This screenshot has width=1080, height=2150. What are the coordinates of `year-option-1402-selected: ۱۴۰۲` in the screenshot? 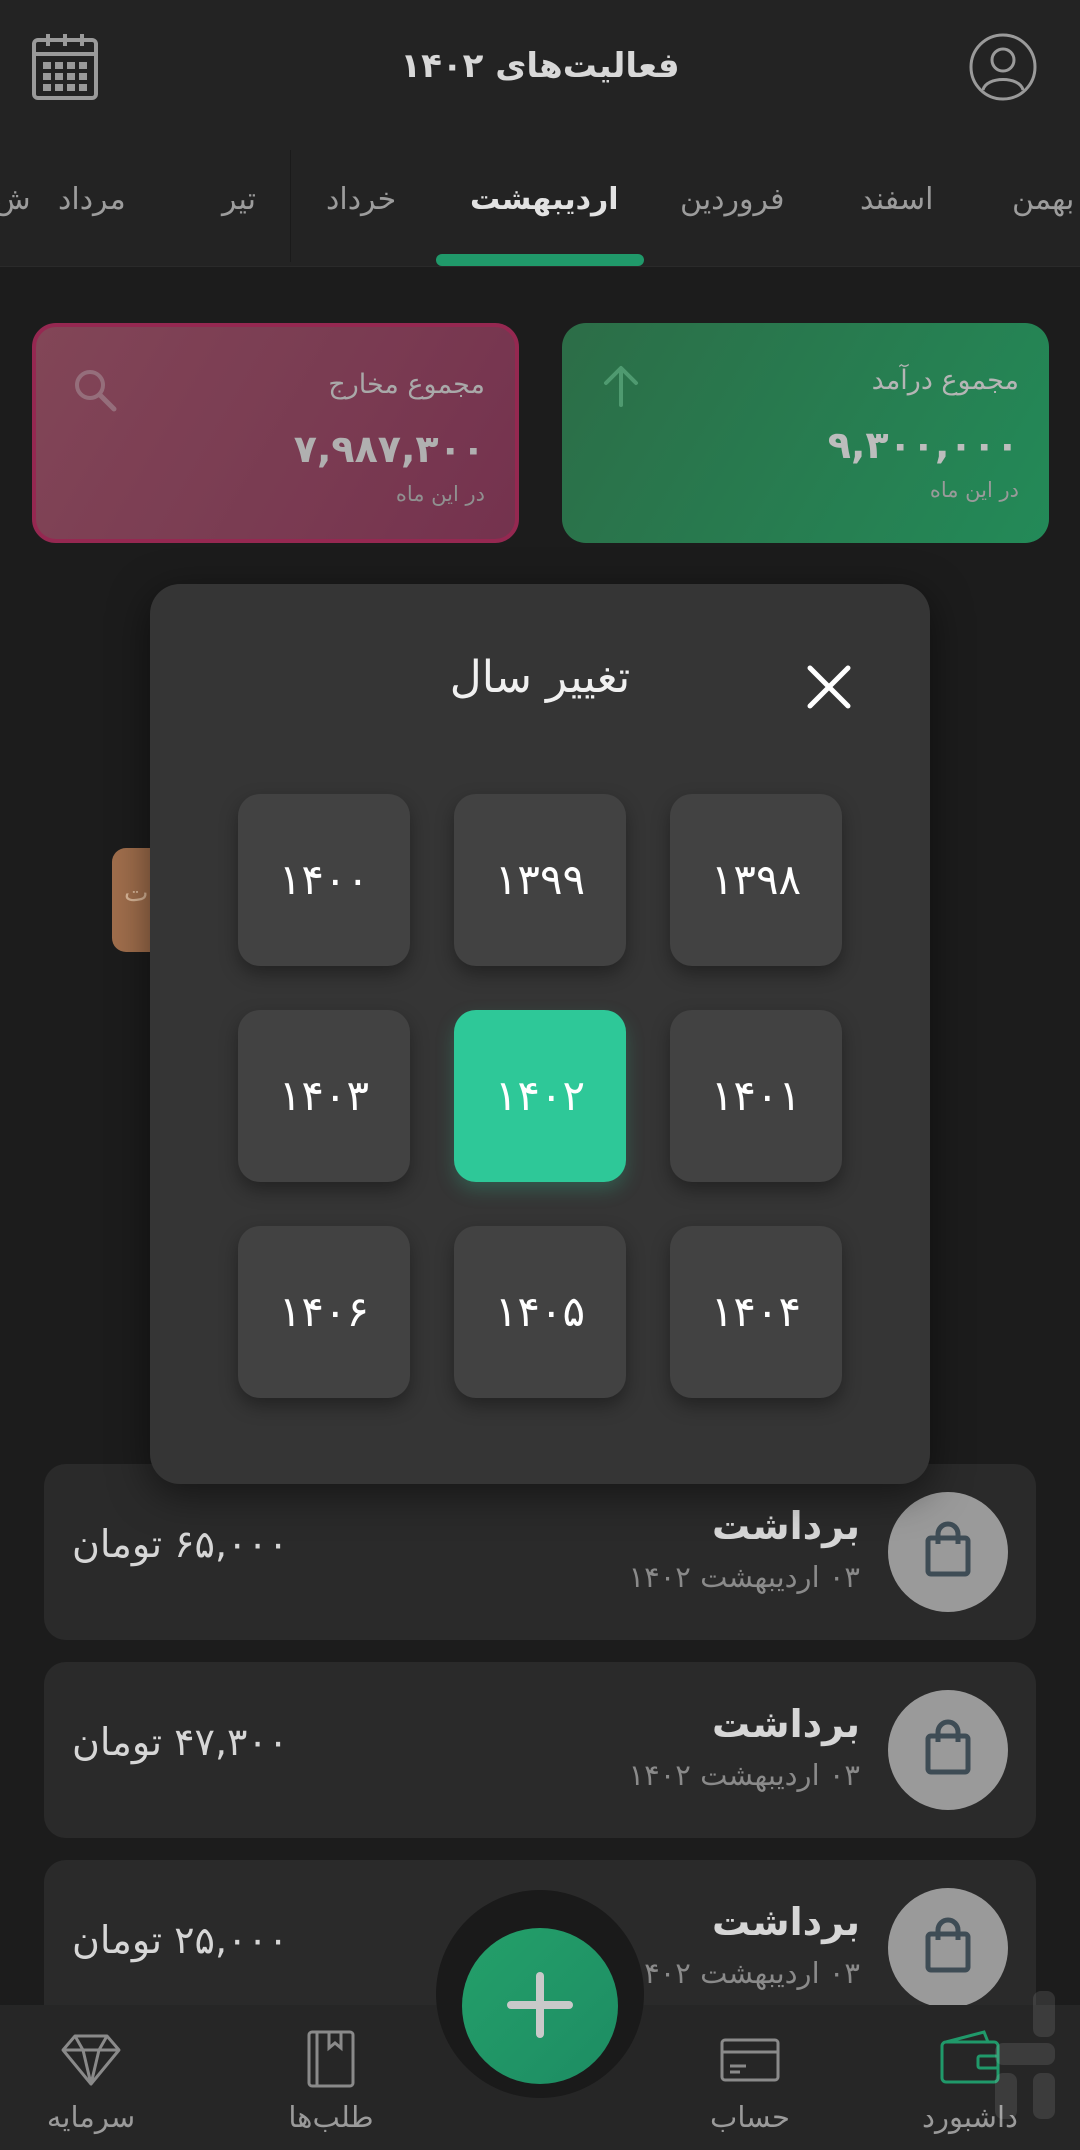 It's located at (540, 1096).